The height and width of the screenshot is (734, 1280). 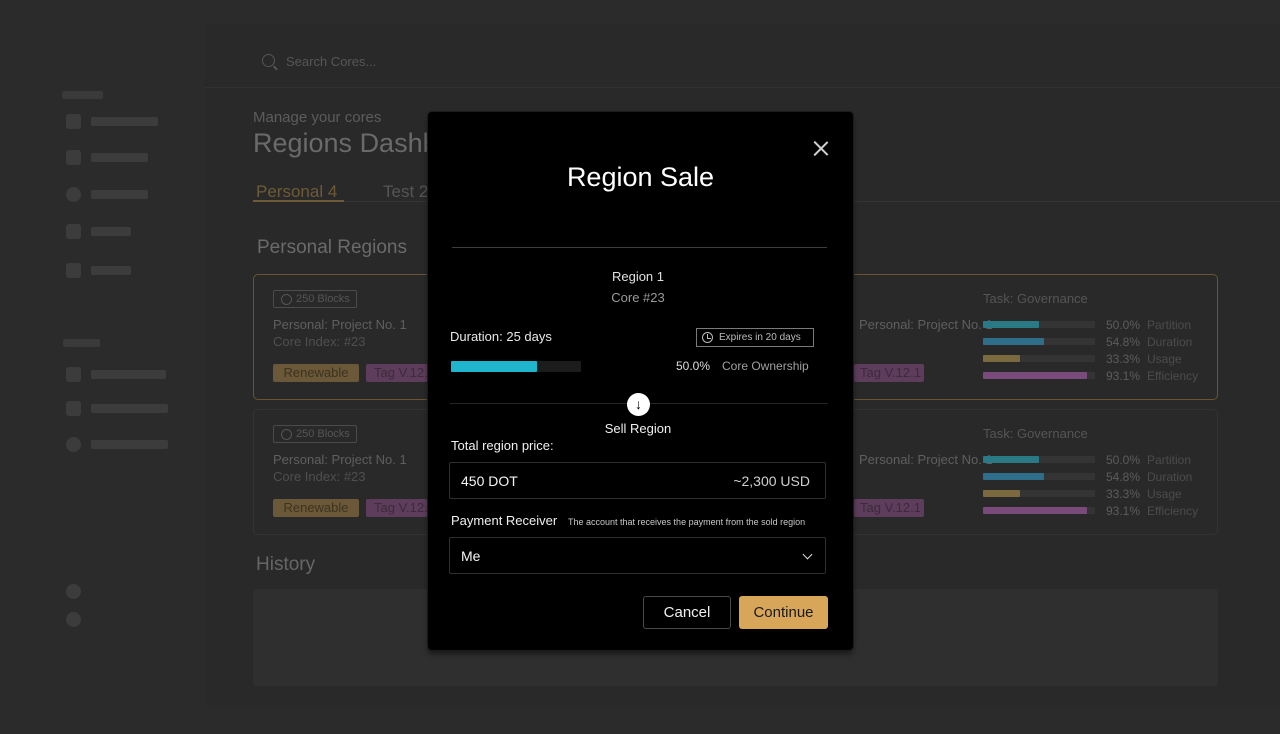 I want to click on sidebar-item-dashboard, so click(x=112, y=121).